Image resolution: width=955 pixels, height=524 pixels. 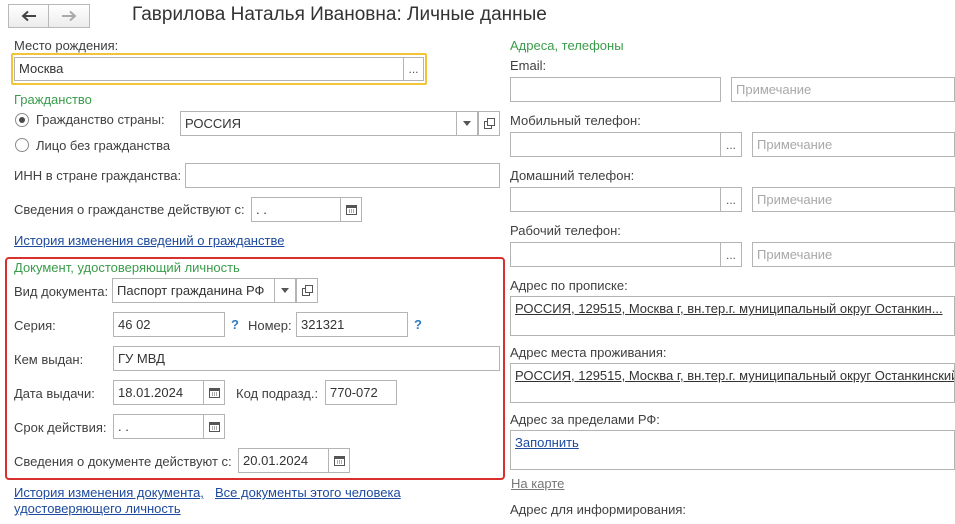 What do you see at coordinates (169, 324) in the screenshot?
I see `series-input: 46 02` at bounding box center [169, 324].